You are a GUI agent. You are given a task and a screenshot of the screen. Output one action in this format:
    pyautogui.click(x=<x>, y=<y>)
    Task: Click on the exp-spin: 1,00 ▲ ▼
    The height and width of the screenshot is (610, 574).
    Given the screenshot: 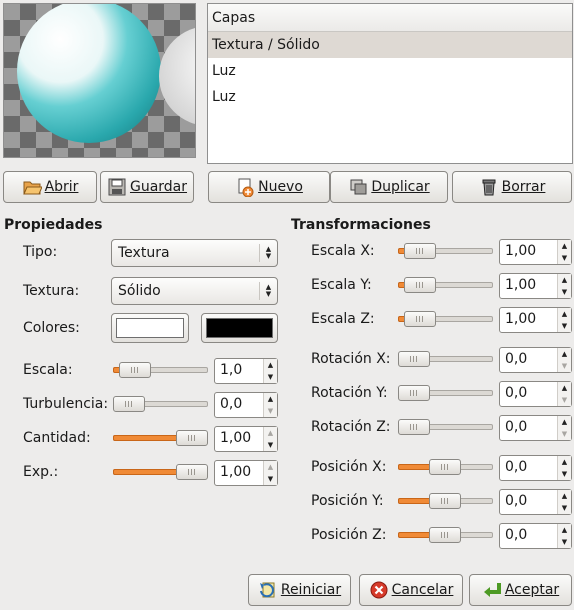 What is the action you would take?
    pyautogui.click(x=246, y=473)
    